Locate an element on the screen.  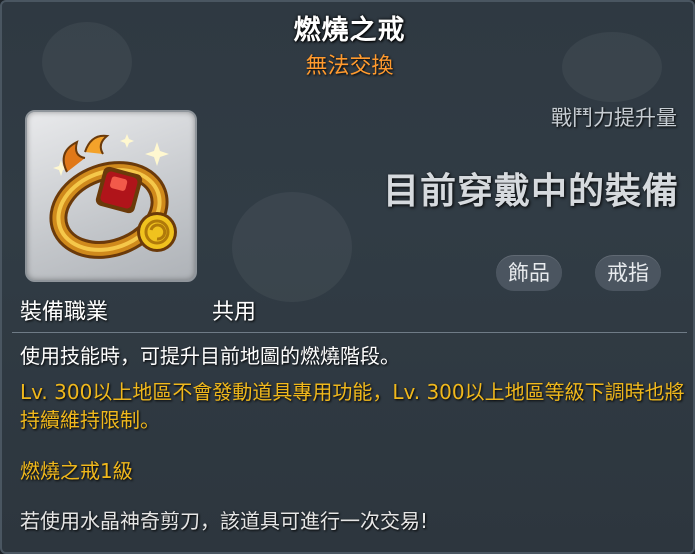
divider is located at coordinates (349, 332).